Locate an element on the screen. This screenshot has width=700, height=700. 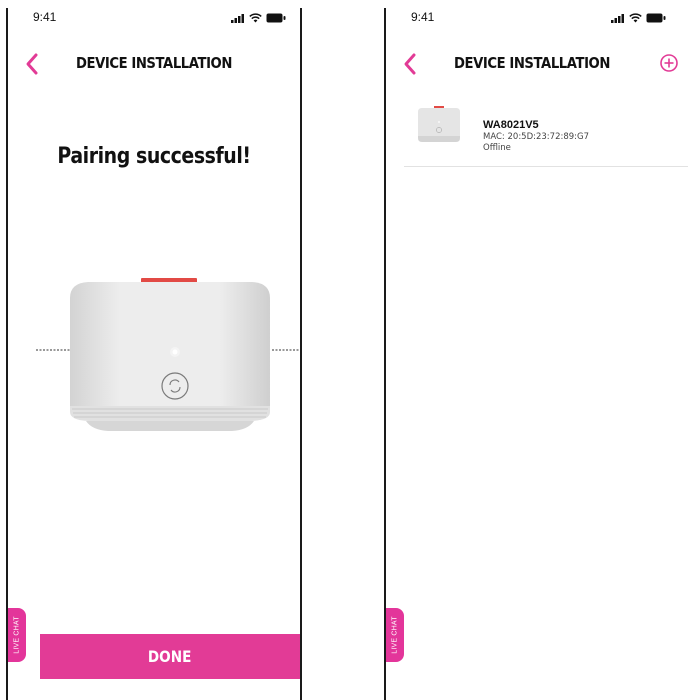
device-list-item: WA8021V5 MAC: 20:5D:23:72:89:G7 Offline is located at coordinates (546, 124).